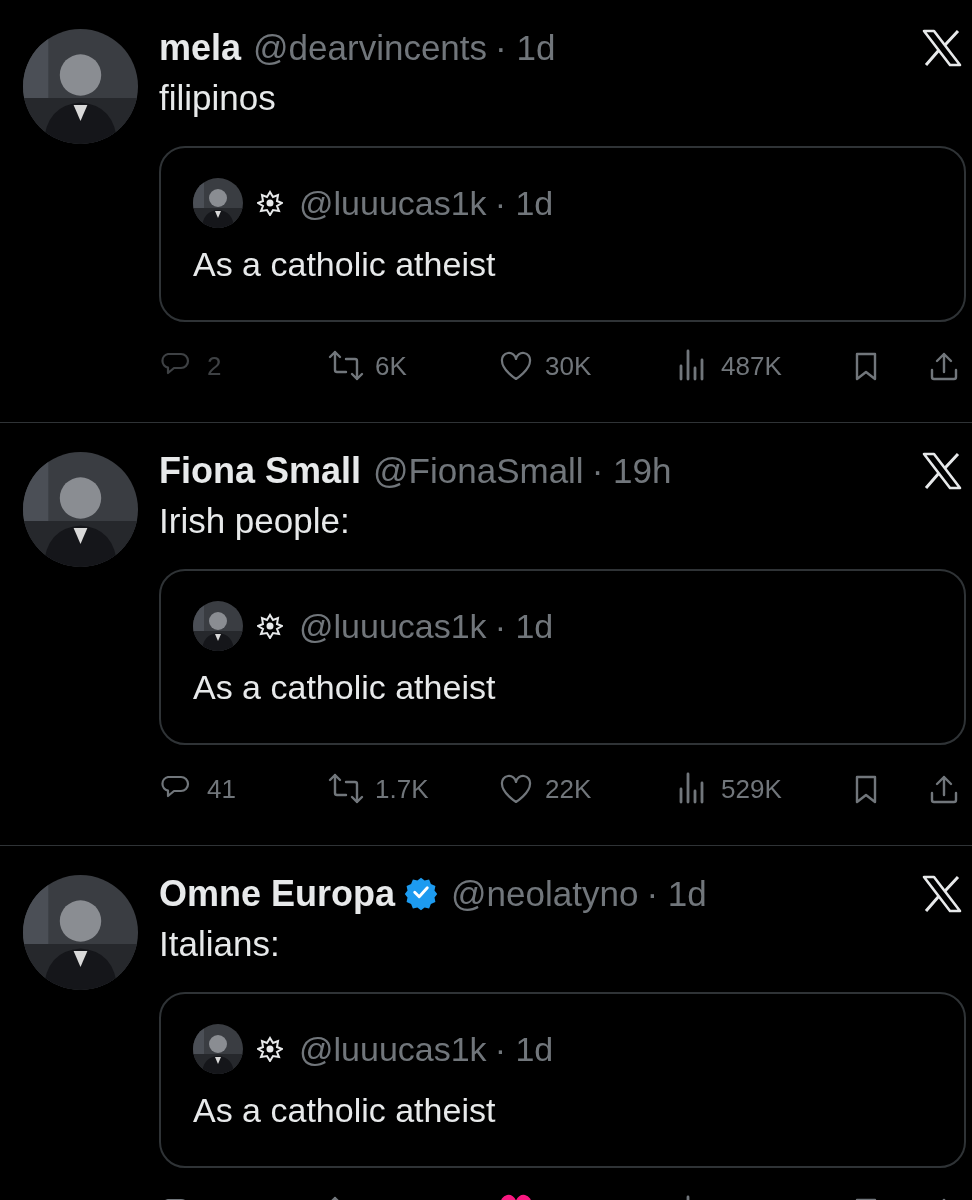 Image resolution: width=972 pixels, height=1200 pixels. I want to click on author-name: Fiona Small, so click(260, 471).